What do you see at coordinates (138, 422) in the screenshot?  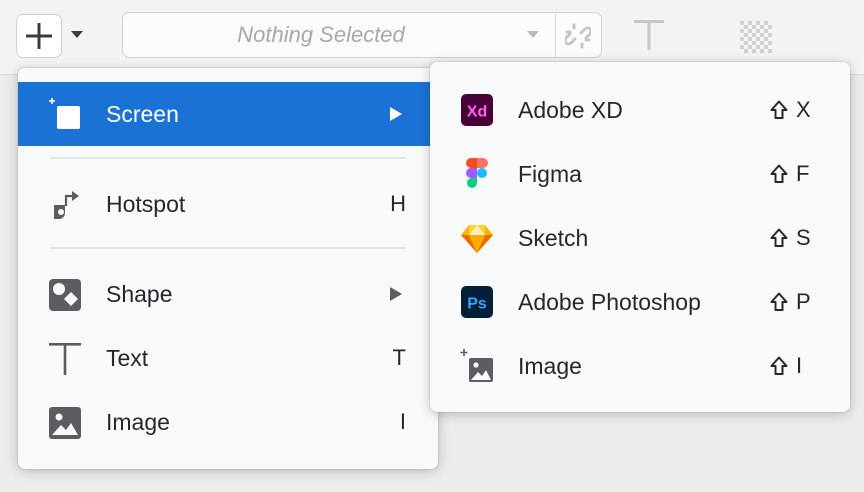 I see `menu-item-label: Image` at bounding box center [138, 422].